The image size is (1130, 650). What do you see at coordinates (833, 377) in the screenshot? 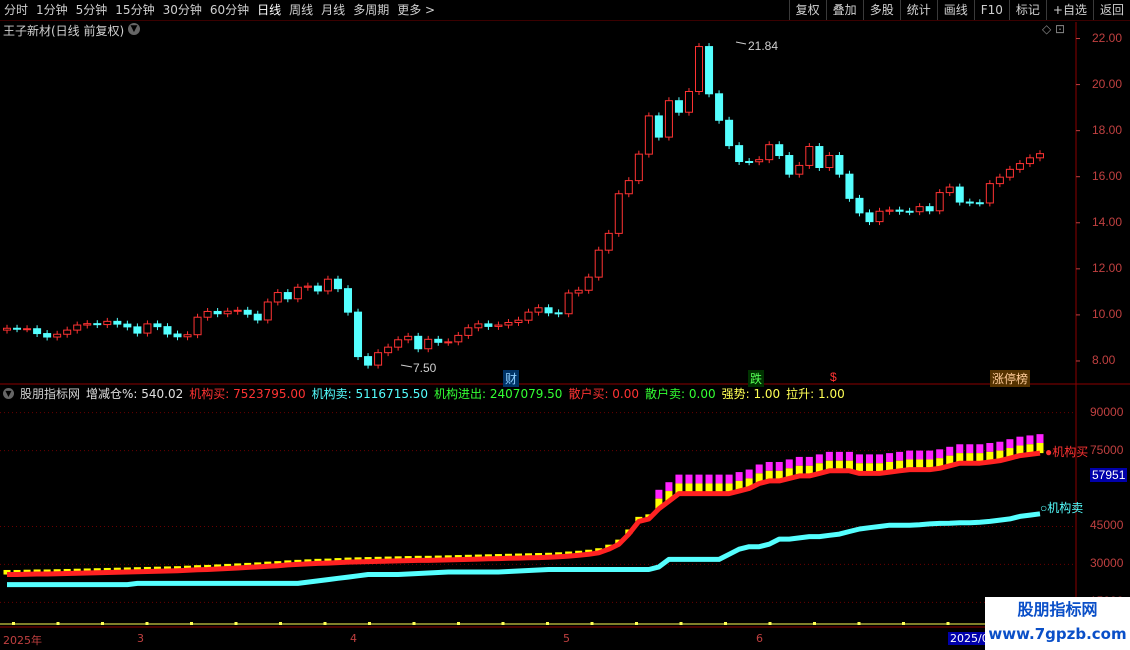
I see `event-label-dollar: $` at bounding box center [833, 377].